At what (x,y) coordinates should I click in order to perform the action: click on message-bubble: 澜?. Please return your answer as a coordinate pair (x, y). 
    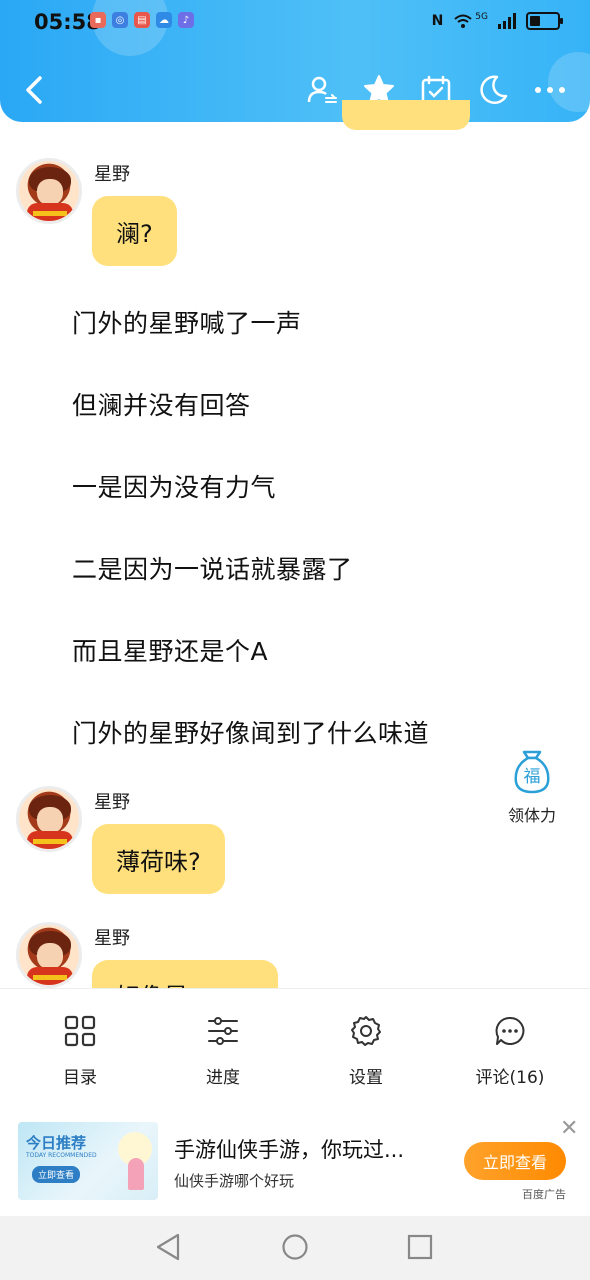
    Looking at the image, I should click on (134, 231).